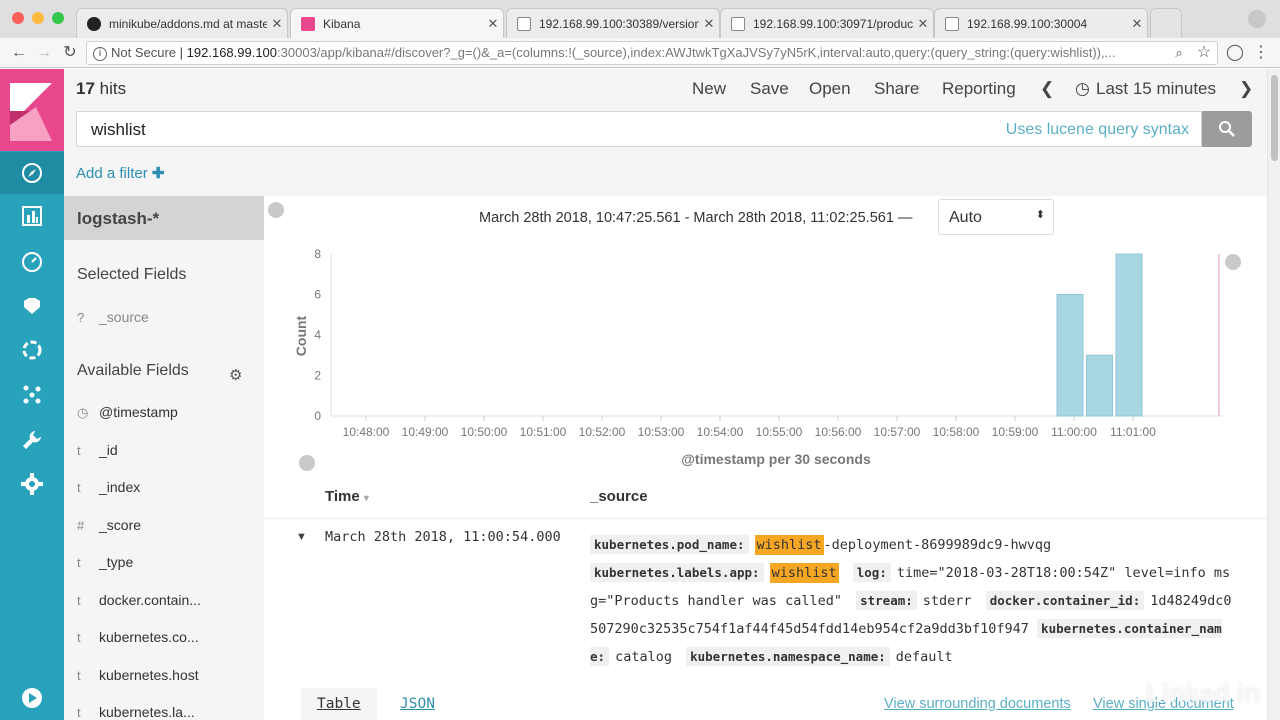 Image resolution: width=1280 pixels, height=720 pixels. What do you see at coordinates (132, 274) in the screenshot?
I see `selected-fields-heading: Selected Fields` at bounding box center [132, 274].